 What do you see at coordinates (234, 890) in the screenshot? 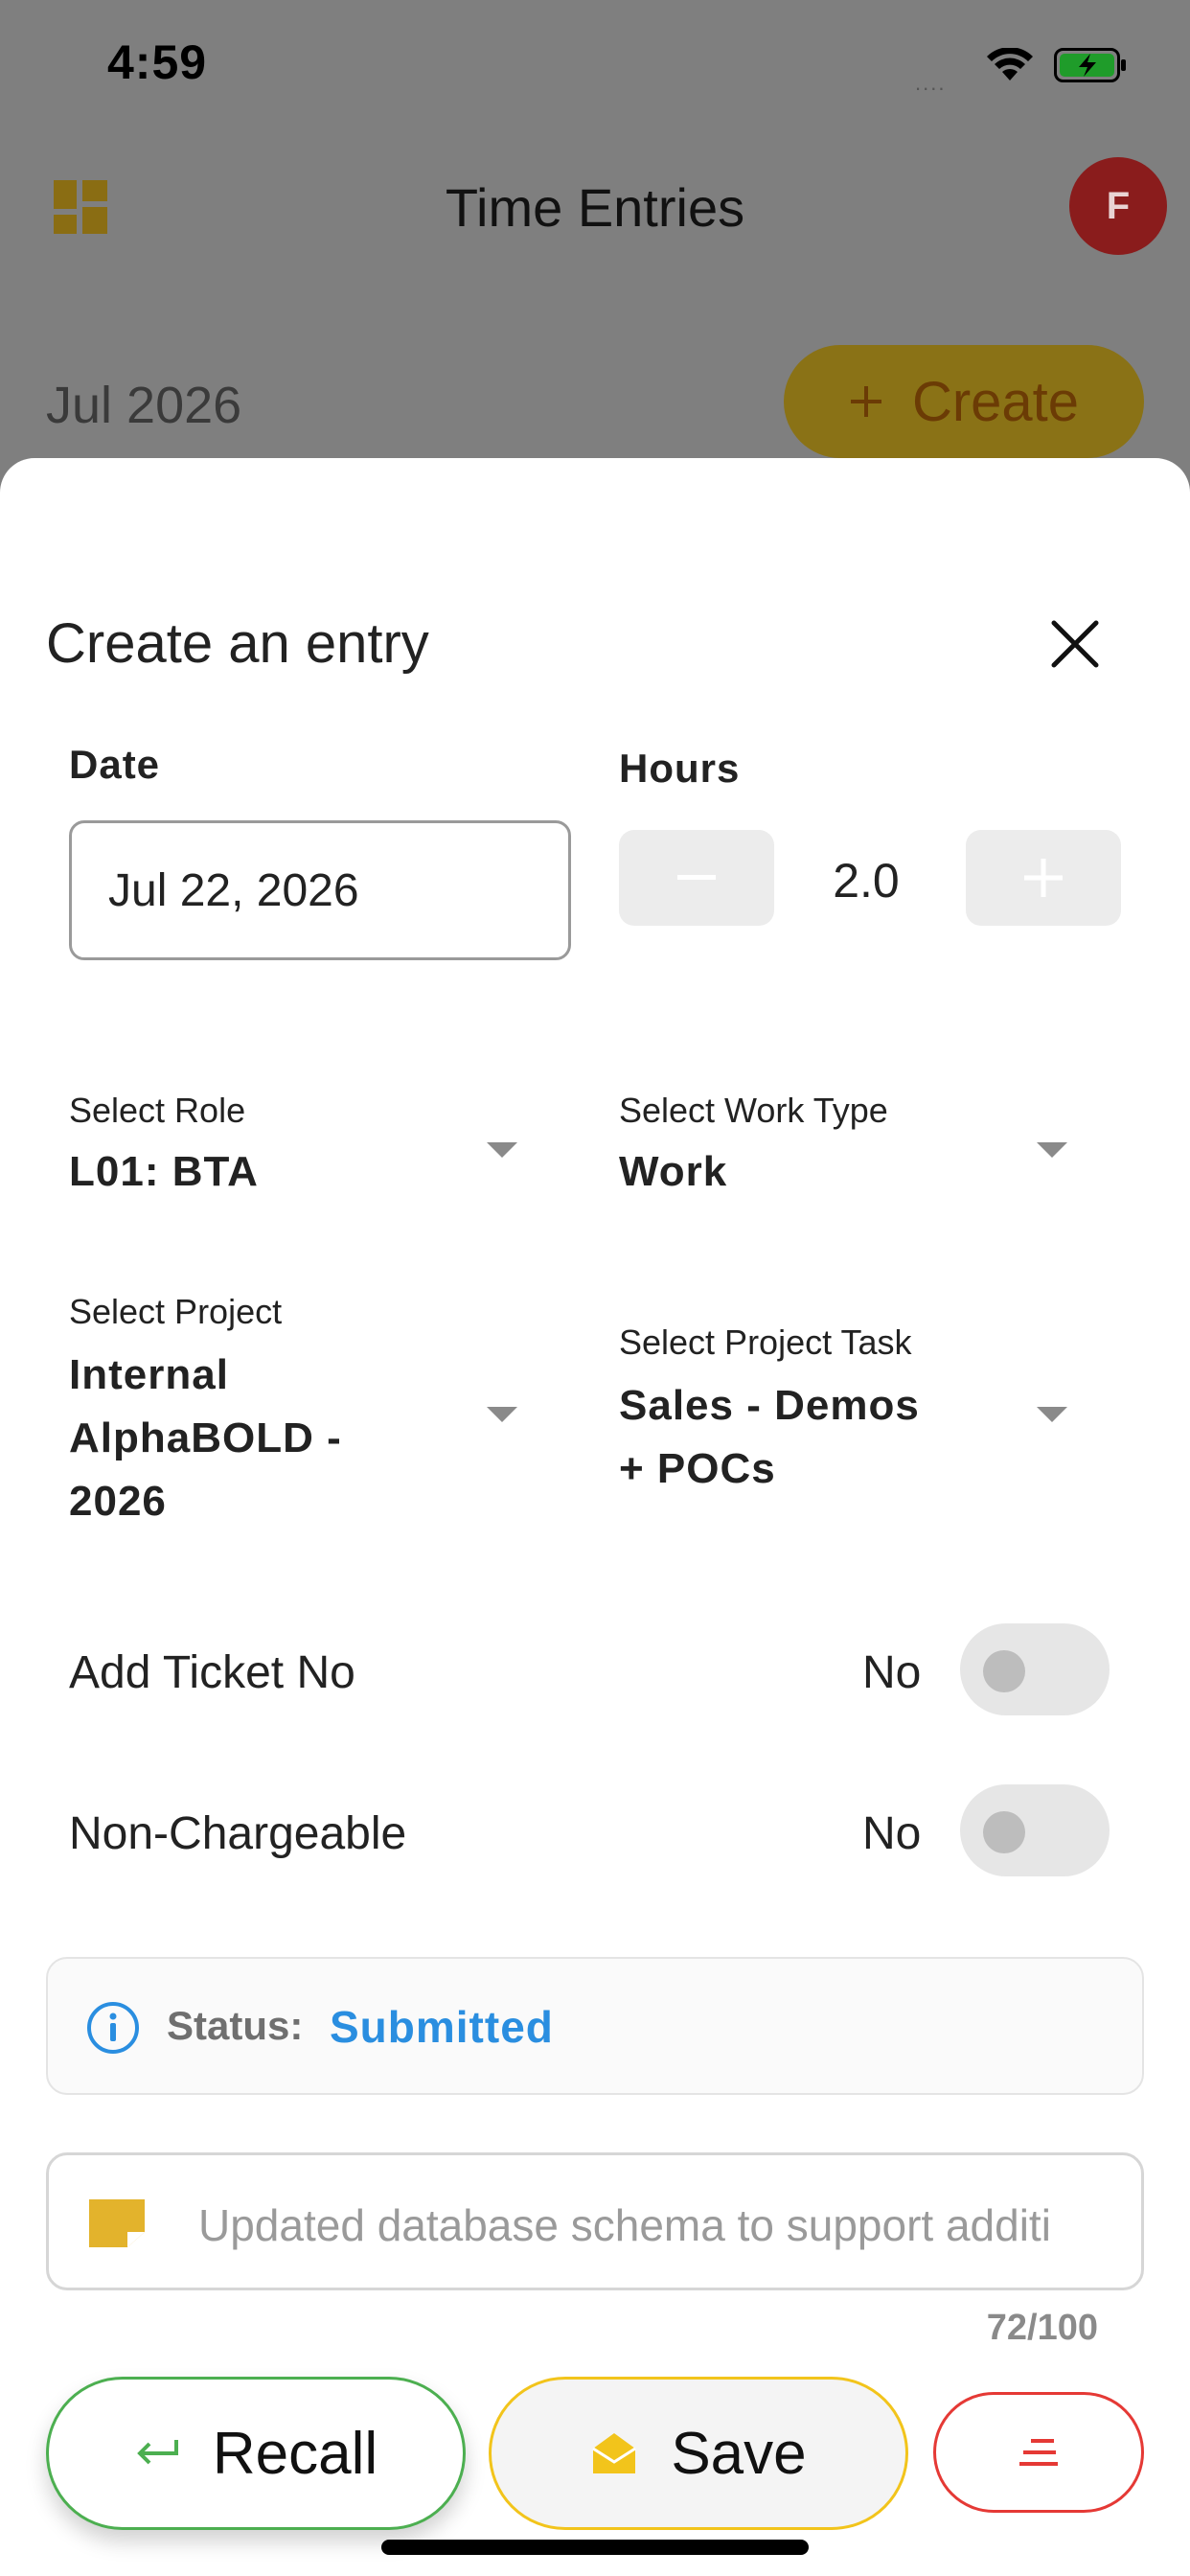
I see `date-value: Jul 22, 2026` at bounding box center [234, 890].